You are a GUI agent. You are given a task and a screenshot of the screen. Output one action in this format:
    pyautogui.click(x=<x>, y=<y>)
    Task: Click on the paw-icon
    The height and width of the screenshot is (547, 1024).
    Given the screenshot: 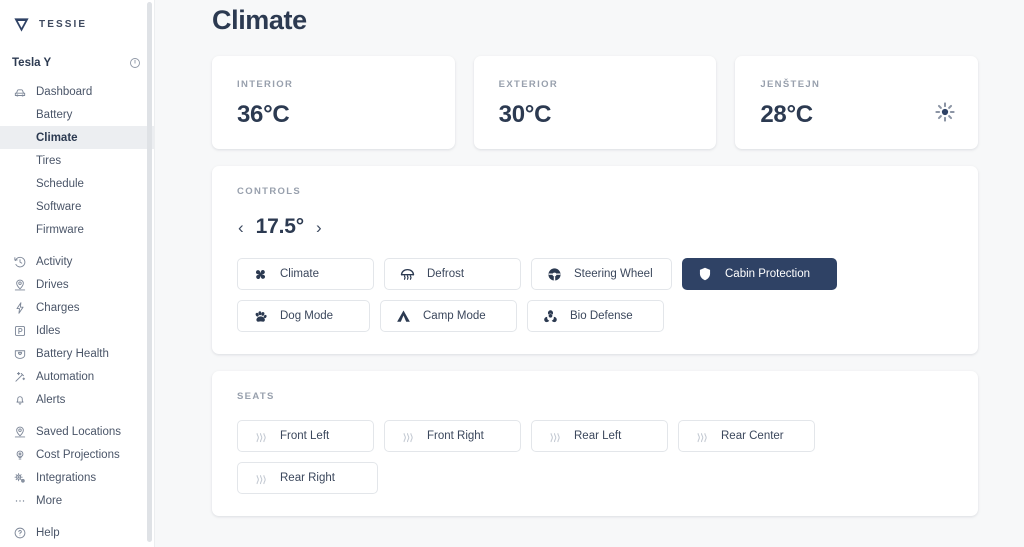 What is the action you would take?
    pyautogui.click(x=260, y=316)
    